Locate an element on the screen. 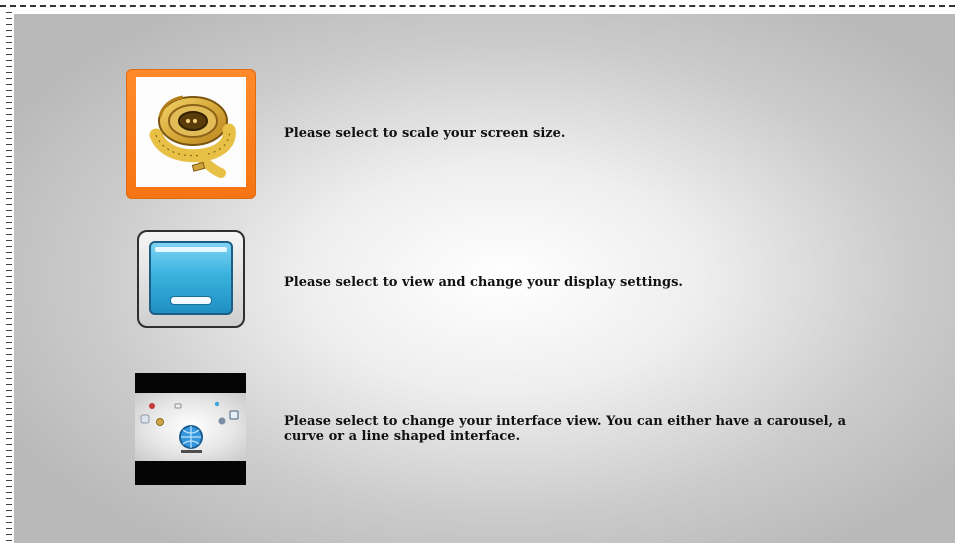  scale-screen-button is located at coordinates (191, 134).